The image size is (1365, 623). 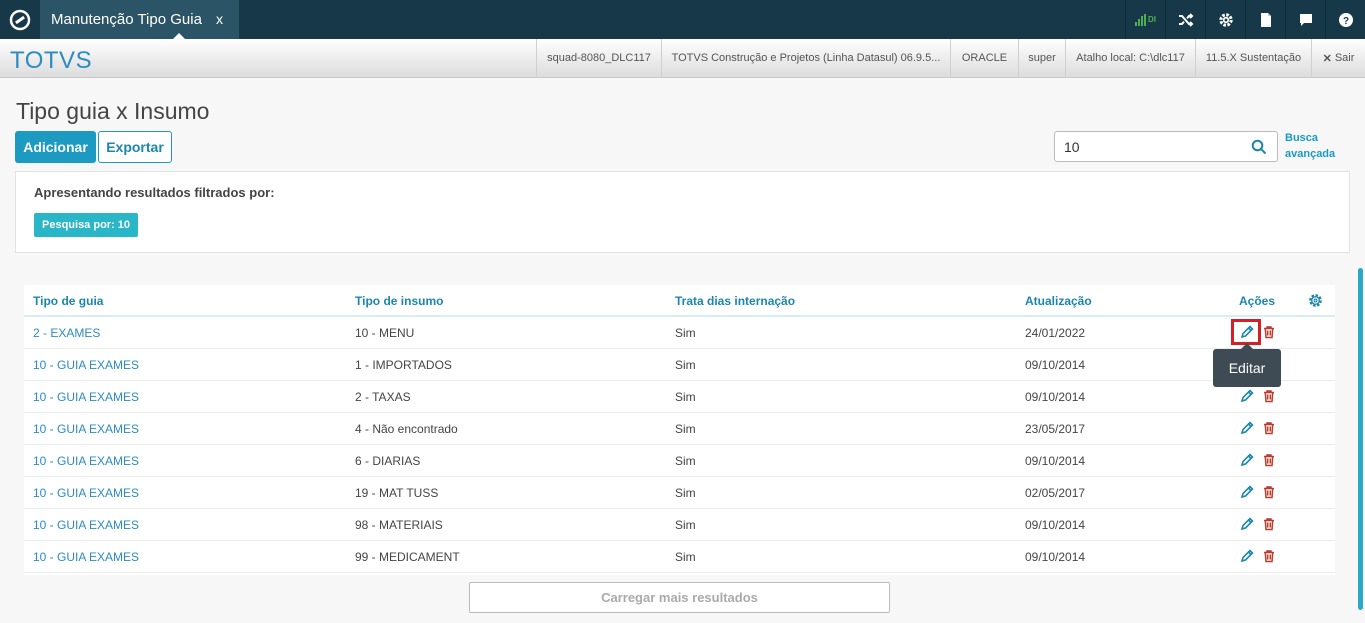 What do you see at coordinates (219, 19) in the screenshot?
I see `close-icon: x` at bounding box center [219, 19].